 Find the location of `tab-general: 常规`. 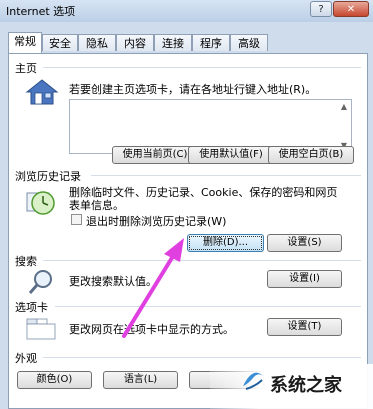

tab-general: 常规 is located at coordinates (25, 42).